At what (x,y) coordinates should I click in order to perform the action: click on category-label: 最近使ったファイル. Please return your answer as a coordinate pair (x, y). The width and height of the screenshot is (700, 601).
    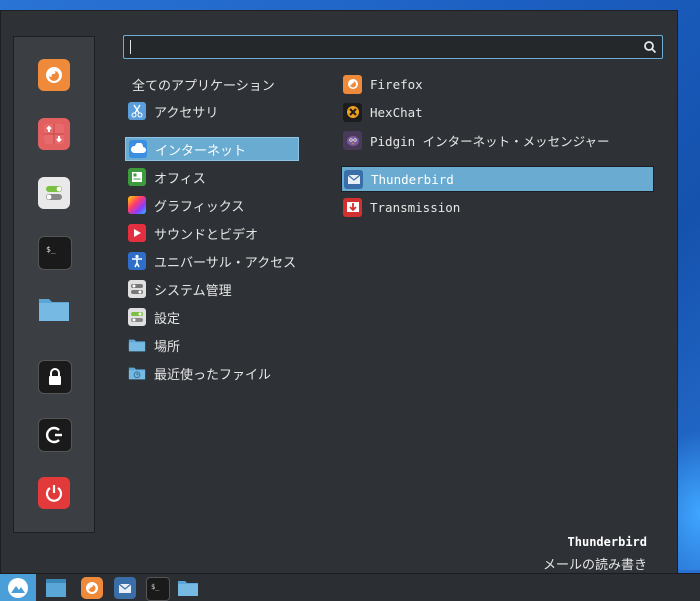
    Looking at the image, I should click on (213, 375).